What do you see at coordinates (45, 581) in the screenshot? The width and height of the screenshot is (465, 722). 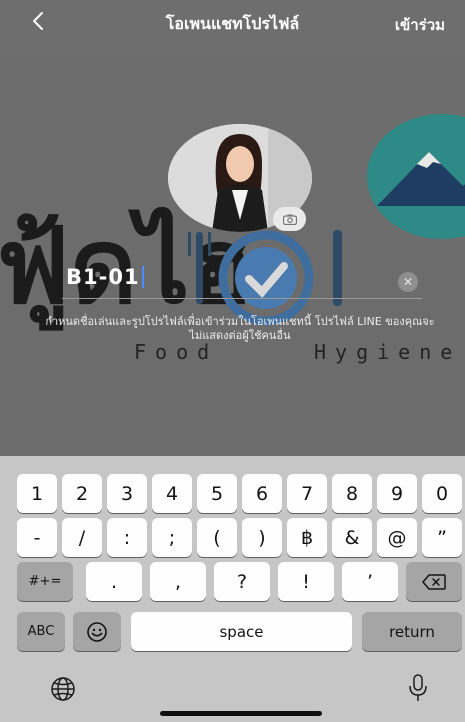 I see `symbols-toggle-key: #+=` at bounding box center [45, 581].